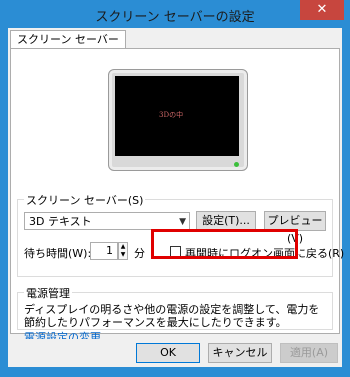 The width and height of the screenshot is (350, 377). I want to click on screensaver-group-label: スクリーン セーバー(S), so click(85, 200).